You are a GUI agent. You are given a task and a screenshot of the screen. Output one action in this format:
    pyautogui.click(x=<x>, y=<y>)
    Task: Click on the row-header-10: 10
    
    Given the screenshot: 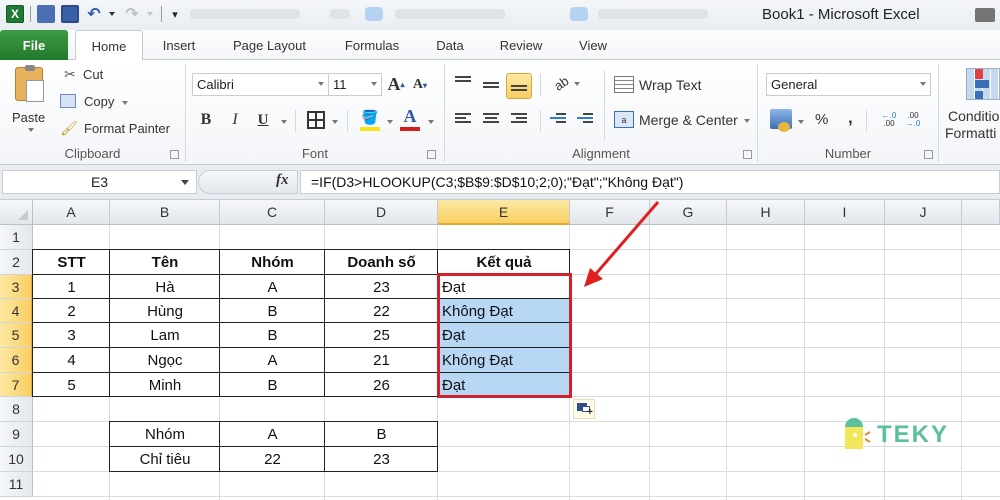 What is the action you would take?
    pyautogui.click(x=16, y=459)
    